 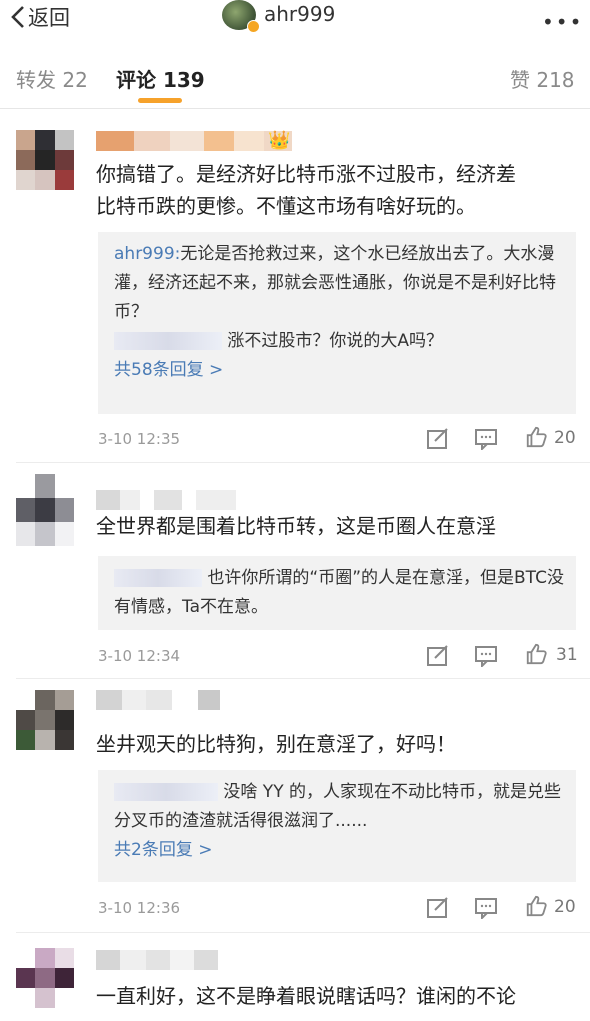 I want to click on tab-bar: 转发 22 评论 139 赞 218, so click(x=295, y=80).